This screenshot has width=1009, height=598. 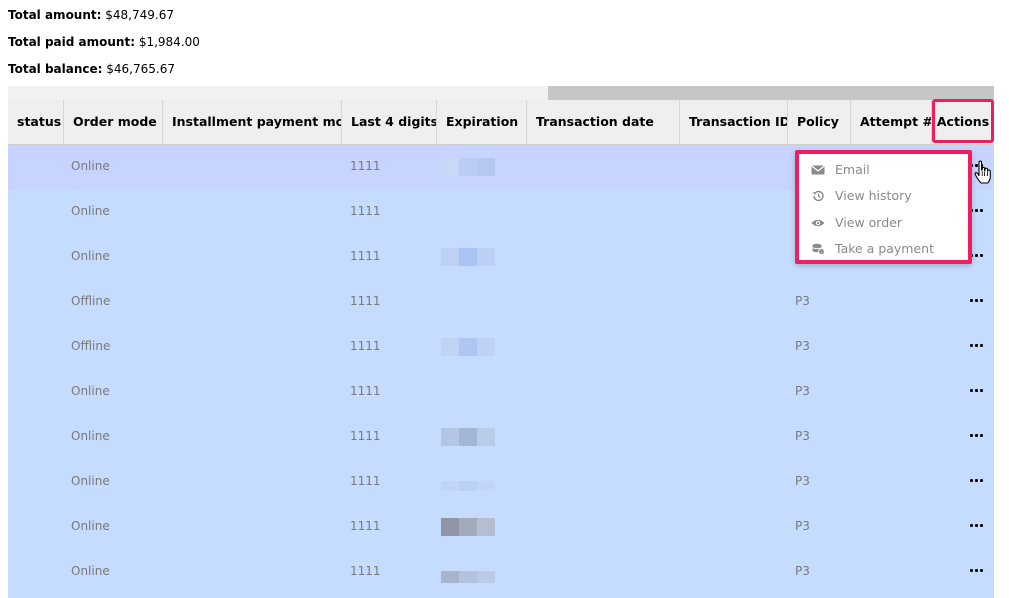 What do you see at coordinates (982, 172) in the screenshot?
I see `hand-cursor-icon` at bounding box center [982, 172].